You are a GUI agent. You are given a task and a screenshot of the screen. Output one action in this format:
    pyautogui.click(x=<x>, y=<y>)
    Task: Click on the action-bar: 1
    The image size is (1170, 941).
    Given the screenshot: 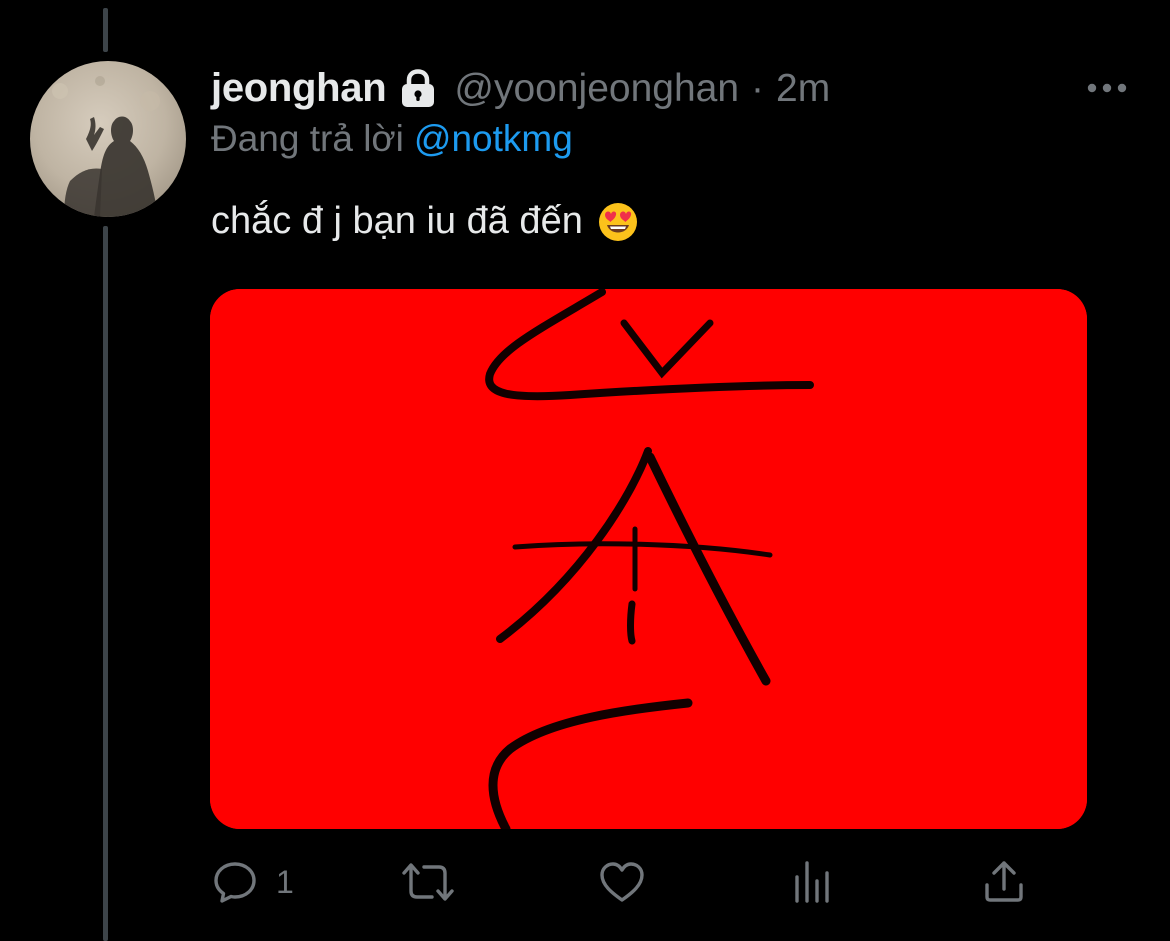 What is the action you would take?
    pyautogui.click(x=627, y=882)
    